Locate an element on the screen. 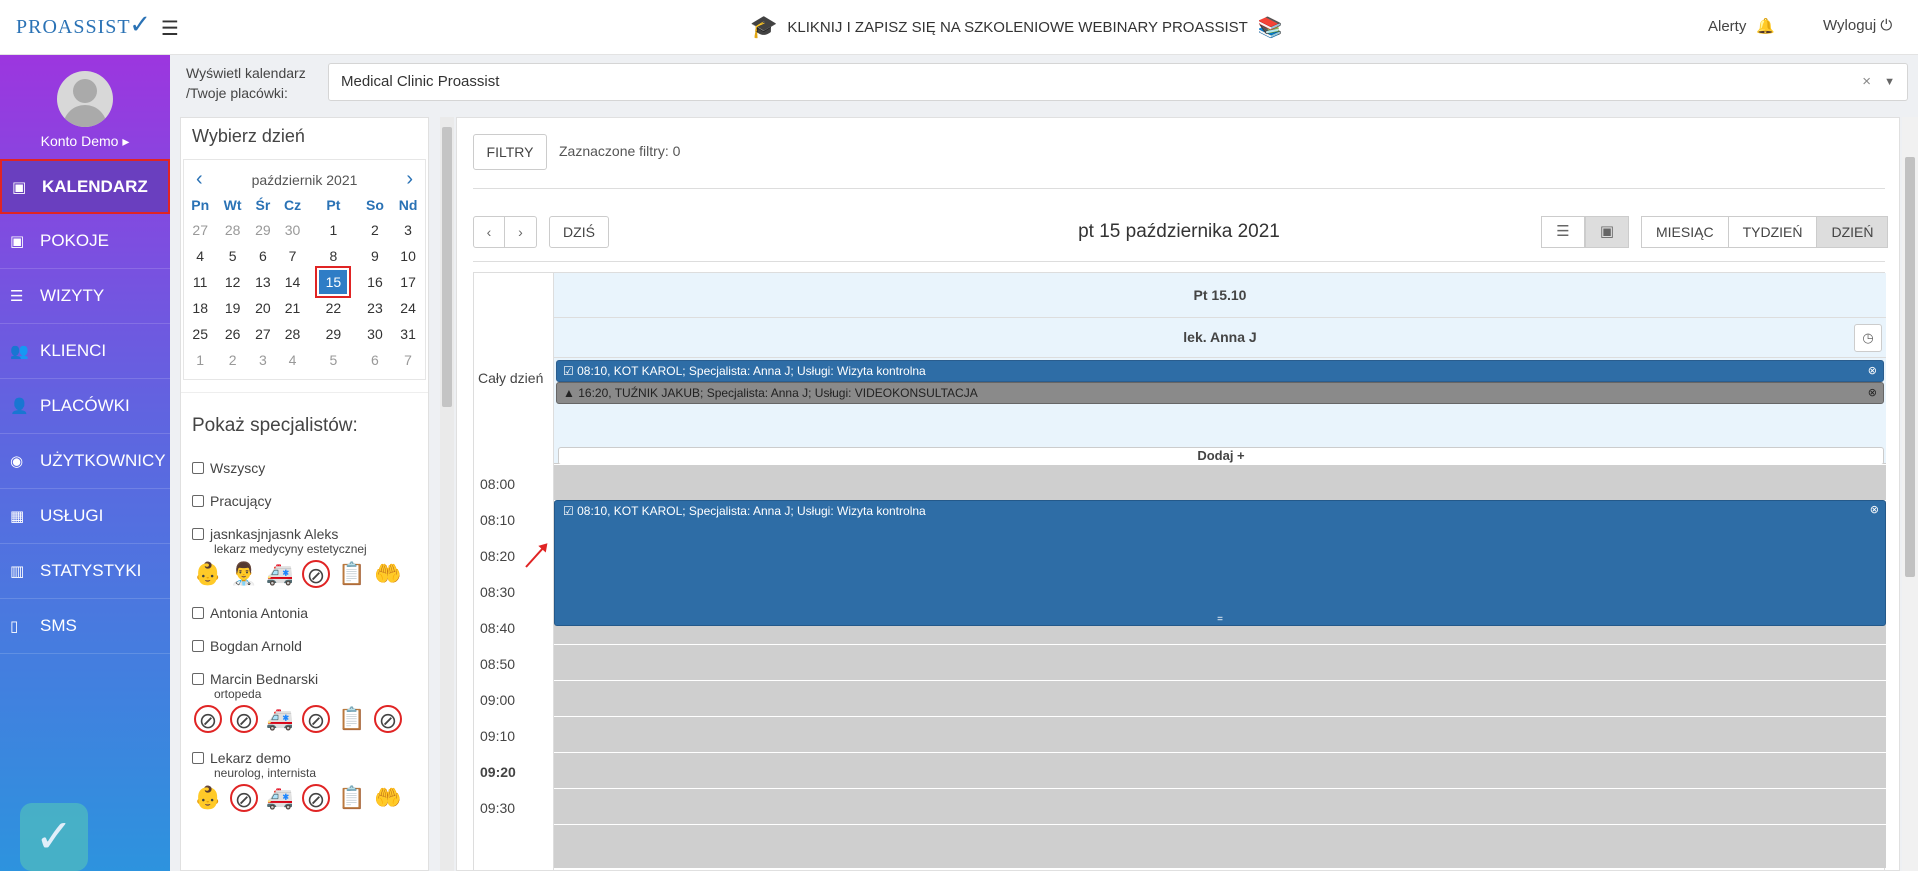 The height and width of the screenshot is (871, 1918). day-cell-selected: 15 is located at coordinates (333, 282).